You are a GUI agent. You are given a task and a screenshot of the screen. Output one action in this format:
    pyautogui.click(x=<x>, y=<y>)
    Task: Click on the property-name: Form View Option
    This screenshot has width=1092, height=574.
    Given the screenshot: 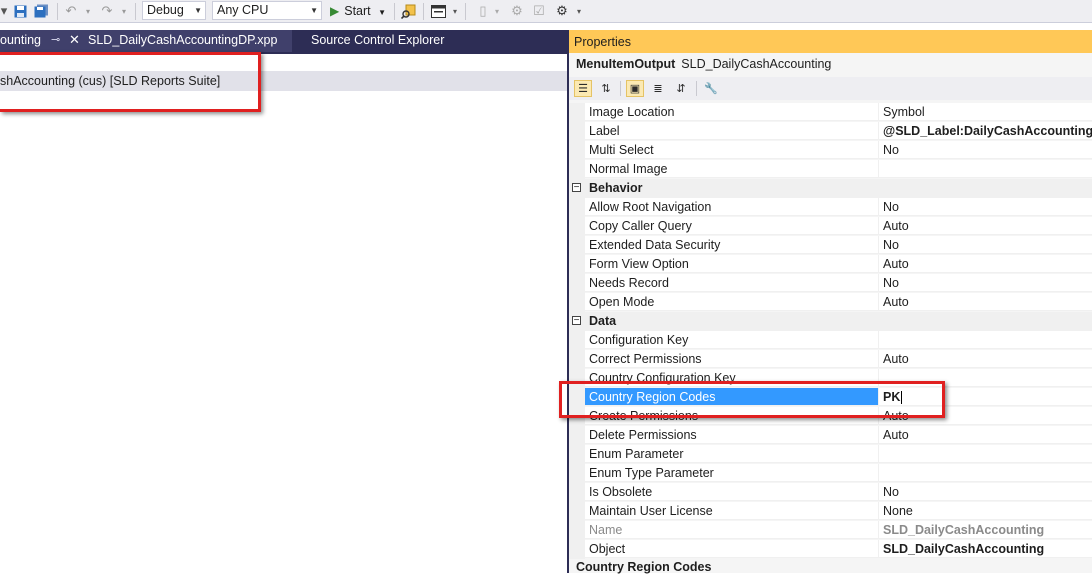 What is the action you would take?
    pyautogui.click(x=731, y=264)
    